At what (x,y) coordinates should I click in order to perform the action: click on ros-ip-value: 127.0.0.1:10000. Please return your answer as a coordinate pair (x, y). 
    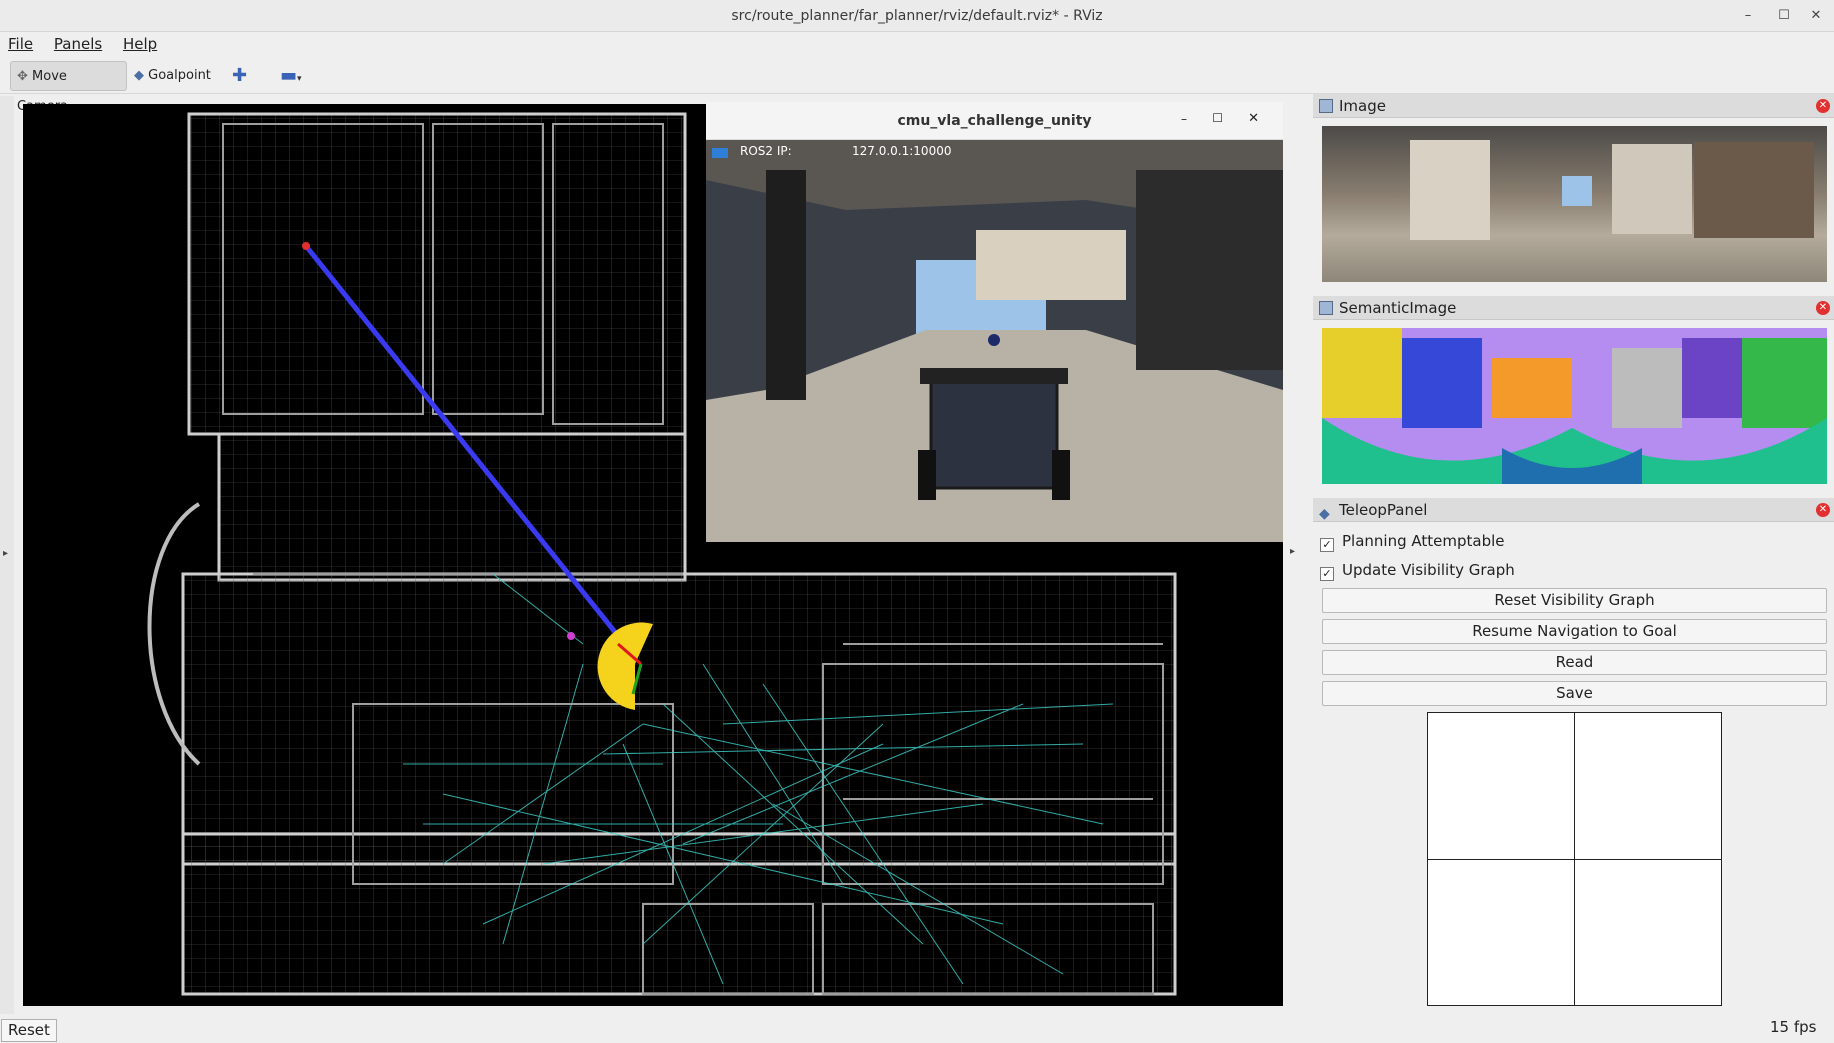
    Looking at the image, I should click on (902, 151).